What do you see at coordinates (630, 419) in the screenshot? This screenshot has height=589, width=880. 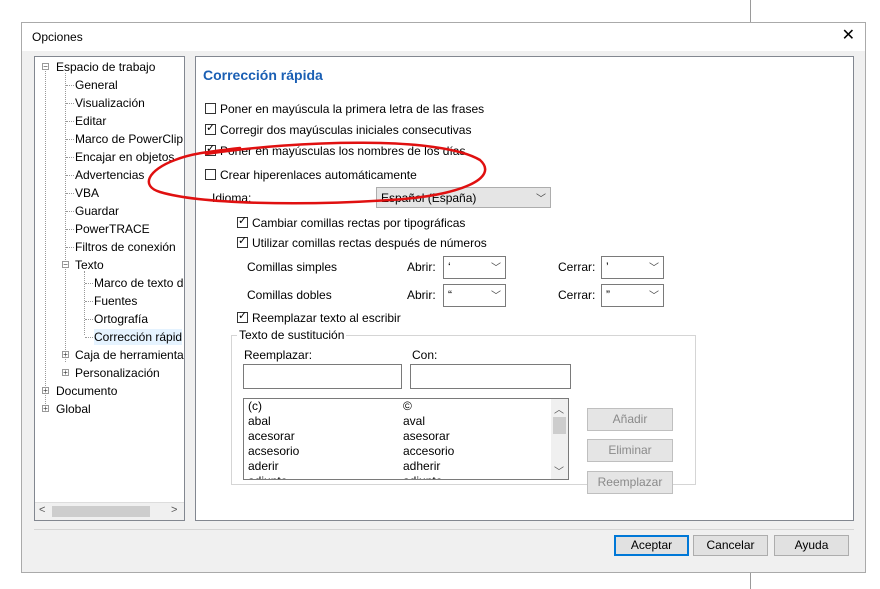 I see `add-button: Añadir` at bounding box center [630, 419].